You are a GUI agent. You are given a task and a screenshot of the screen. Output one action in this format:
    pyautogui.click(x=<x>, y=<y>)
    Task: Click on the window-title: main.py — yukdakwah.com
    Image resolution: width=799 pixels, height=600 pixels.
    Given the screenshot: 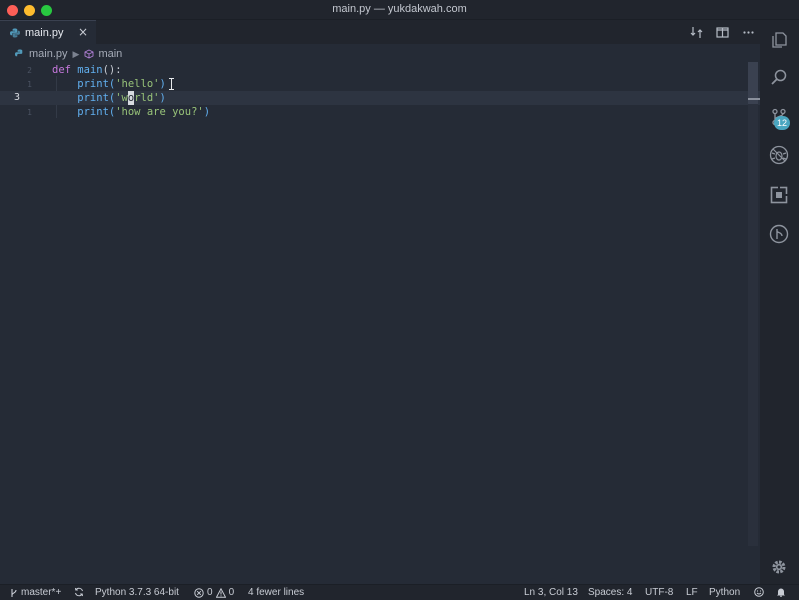 What is the action you would take?
    pyautogui.click(x=399, y=9)
    